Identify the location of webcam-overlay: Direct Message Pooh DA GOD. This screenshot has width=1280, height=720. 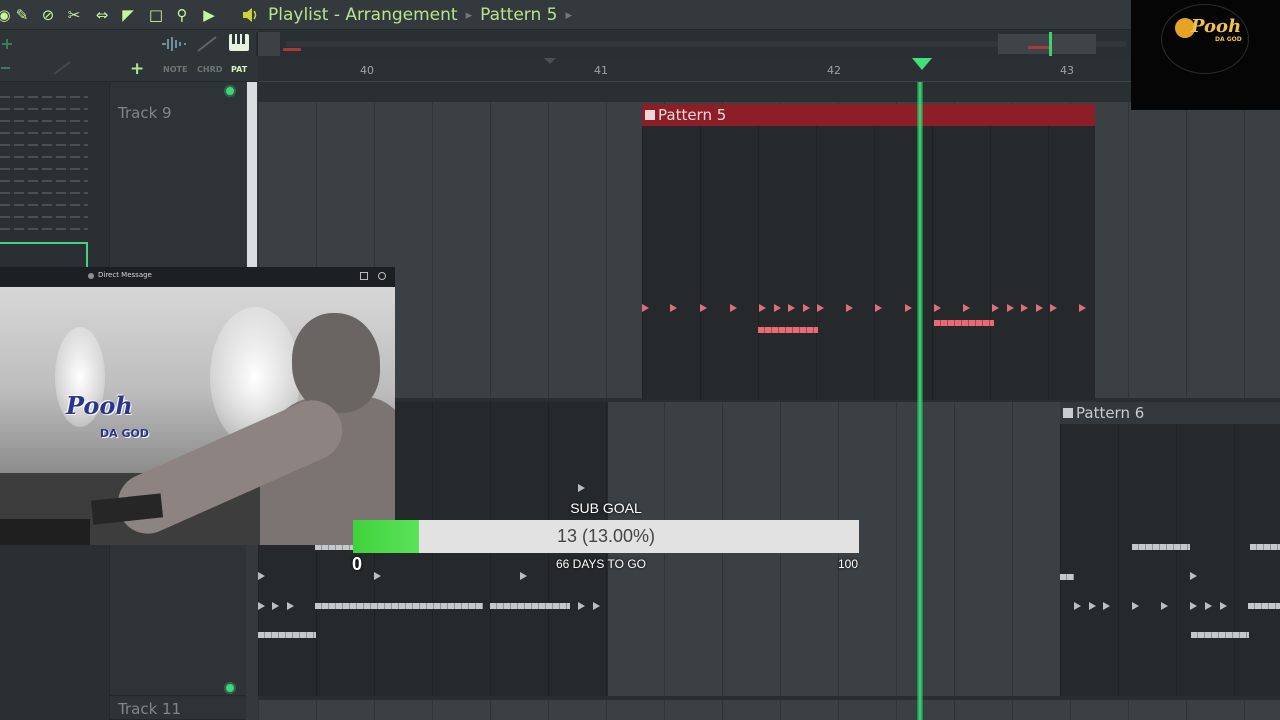
(197, 406).